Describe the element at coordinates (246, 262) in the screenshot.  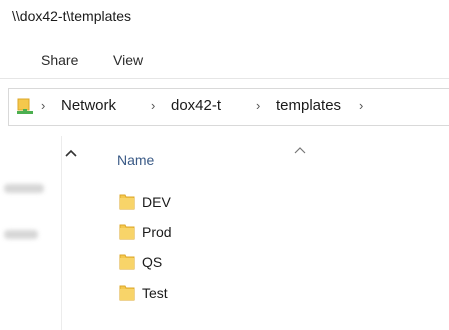
I see `list-item: QS` at that location.